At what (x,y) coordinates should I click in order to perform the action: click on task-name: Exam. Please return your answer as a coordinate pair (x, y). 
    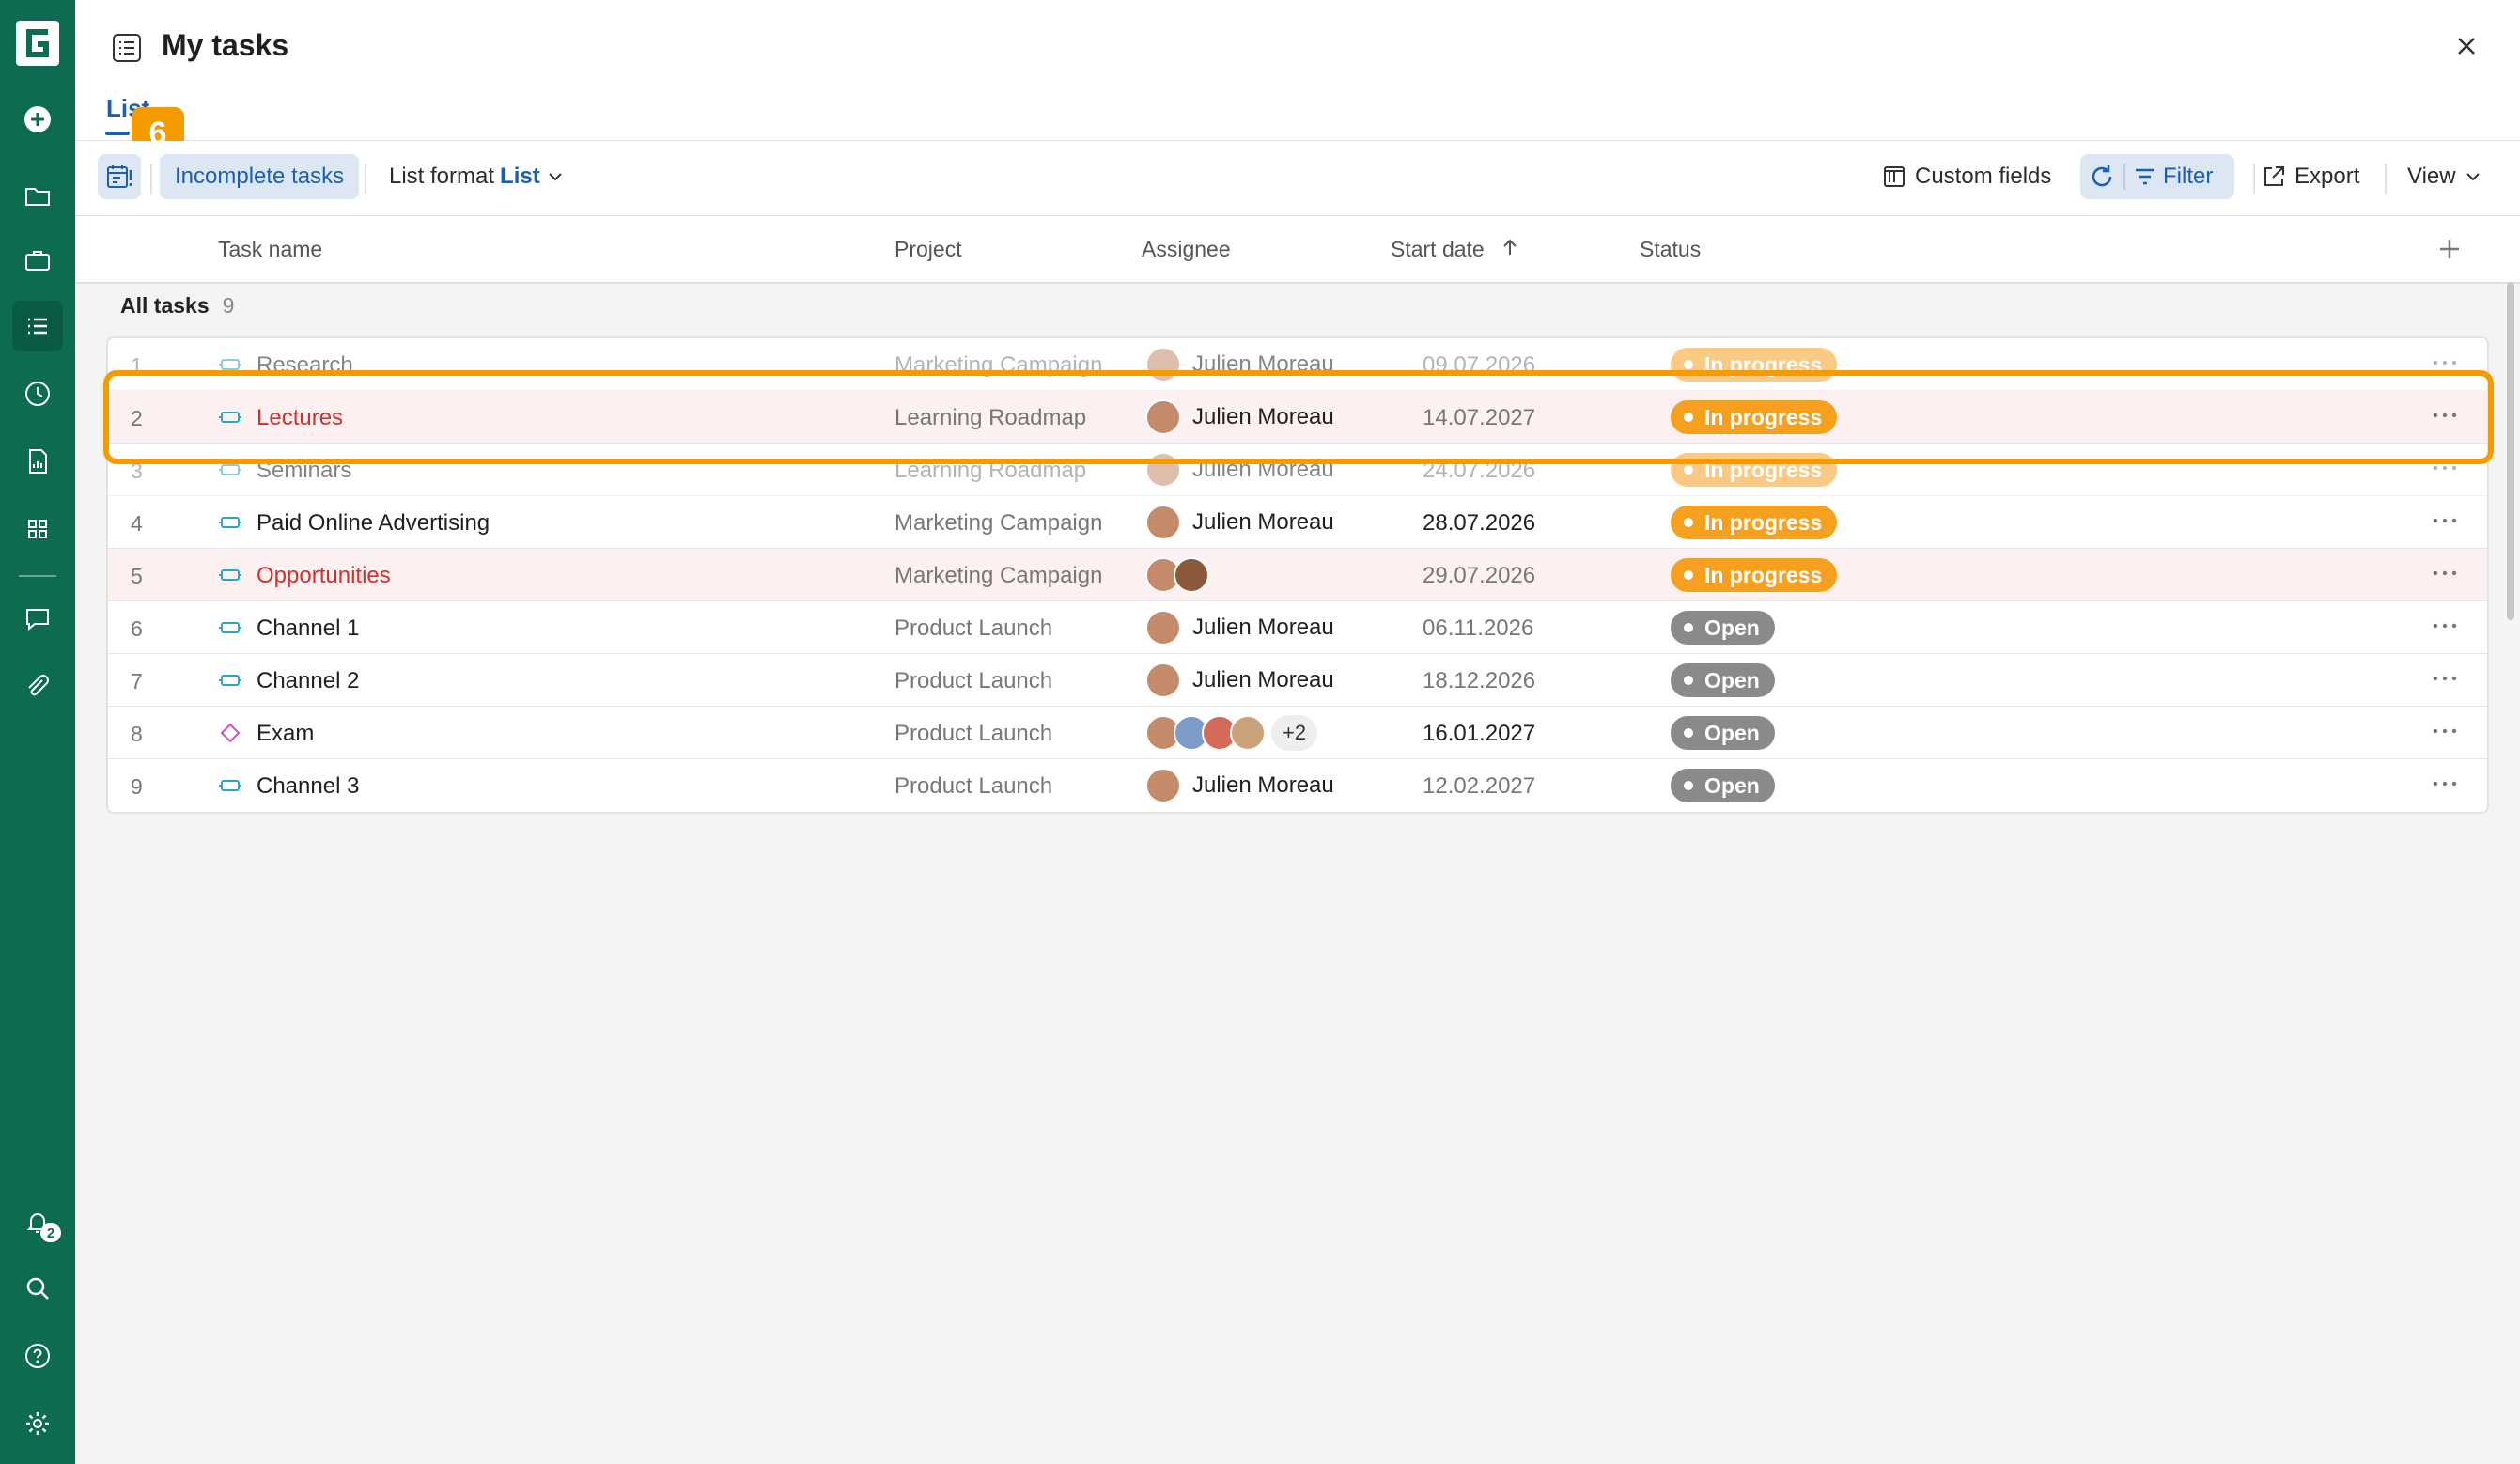
    Looking at the image, I should click on (285, 734).